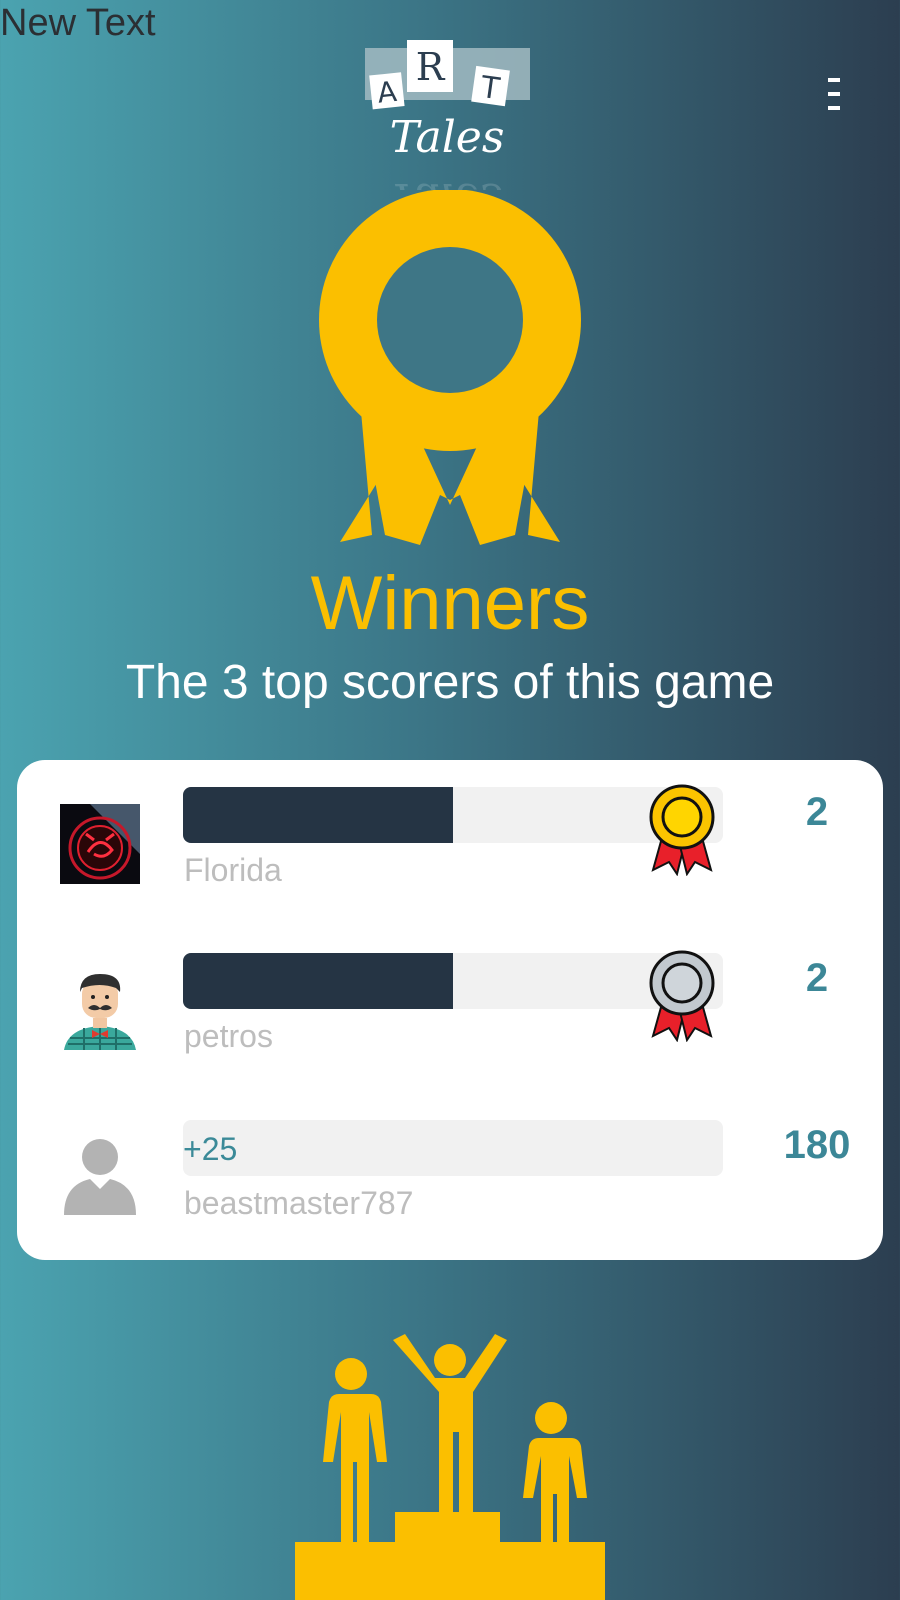 The height and width of the screenshot is (1600, 900). I want to click on silver-medal-icon, so click(682, 996).